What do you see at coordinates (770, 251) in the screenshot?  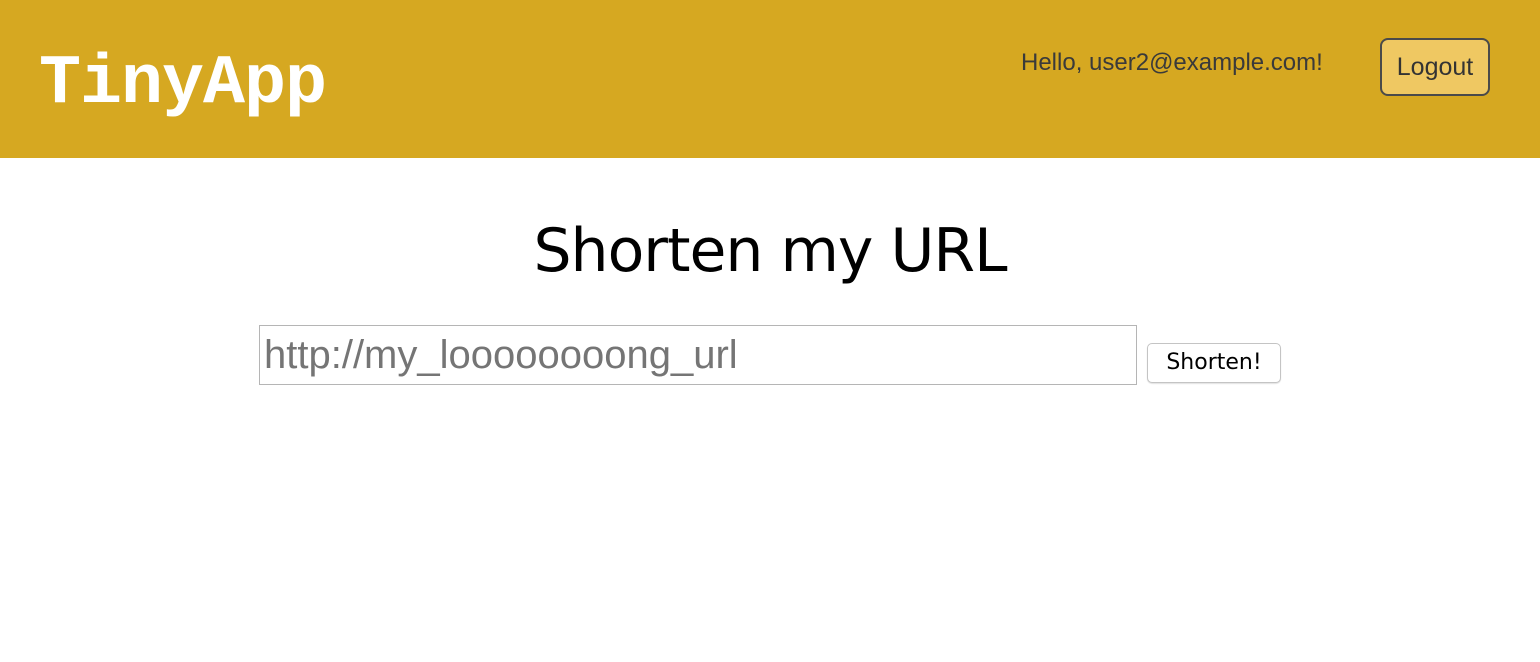 I see `page-title: Shorten my URL` at bounding box center [770, 251].